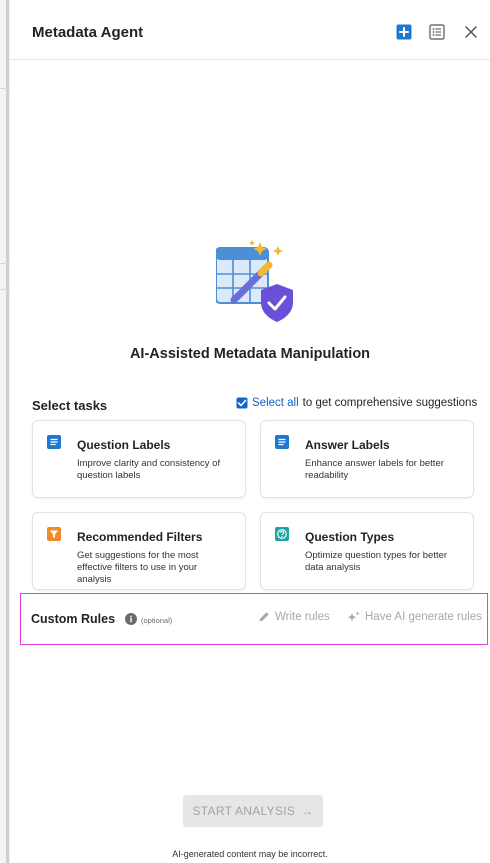 This screenshot has height=863, width=490. What do you see at coordinates (7, 431) in the screenshot?
I see `background-scroll-edge` at bounding box center [7, 431].